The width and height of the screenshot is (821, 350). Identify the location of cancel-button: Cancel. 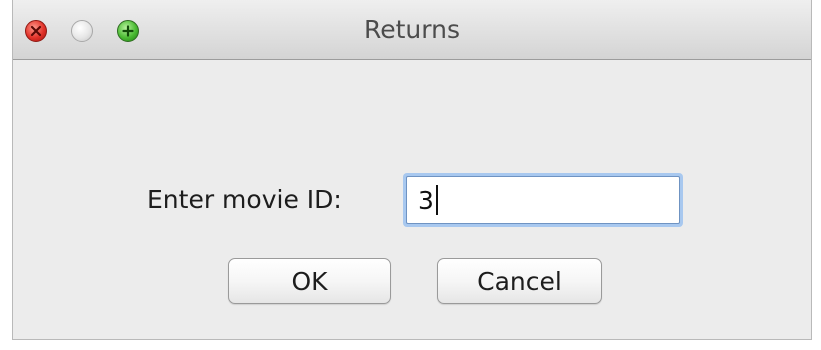
(519, 281).